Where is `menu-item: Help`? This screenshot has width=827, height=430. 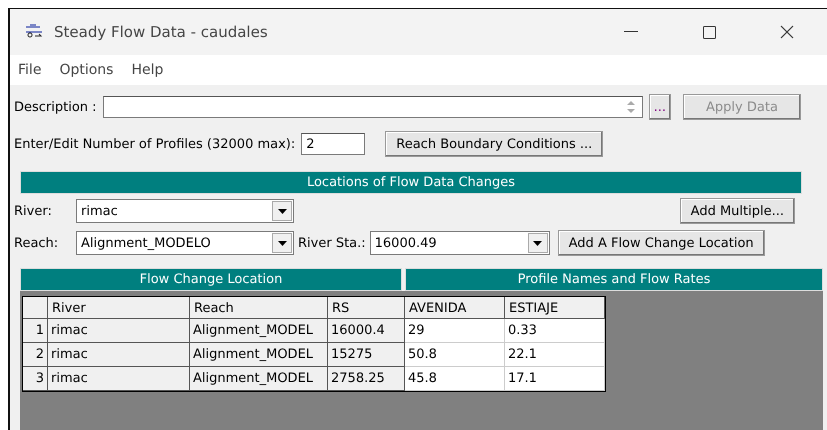 menu-item: Help is located at coordinates (147, 70).